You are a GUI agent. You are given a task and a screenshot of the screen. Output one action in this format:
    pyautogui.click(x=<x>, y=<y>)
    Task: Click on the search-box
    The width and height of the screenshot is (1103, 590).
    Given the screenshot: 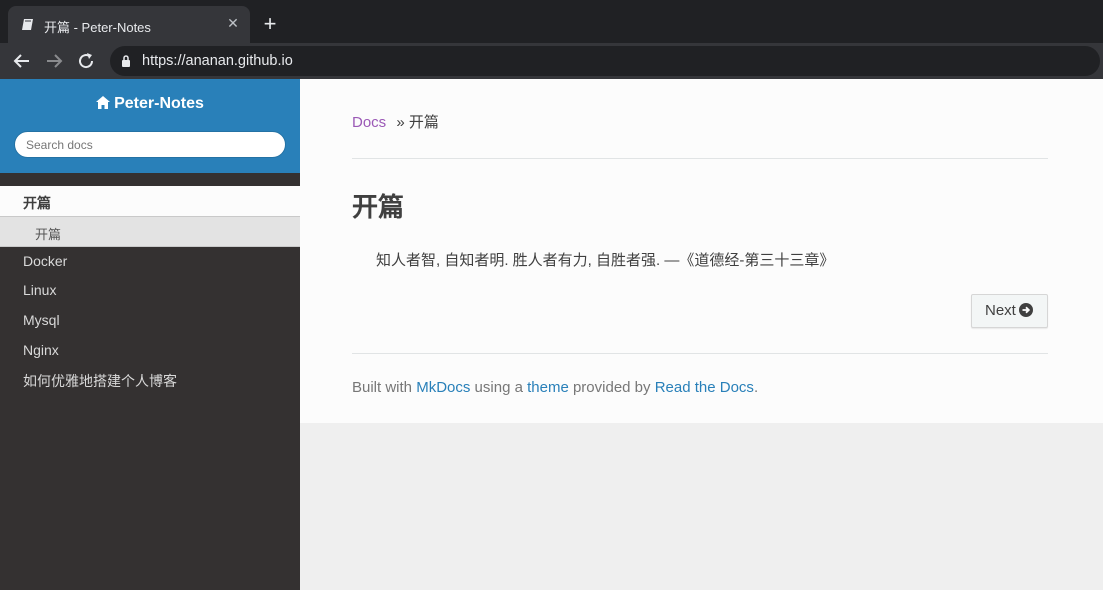 What is the action you would take?
    pyautogui.click(x=150, y=144)
    